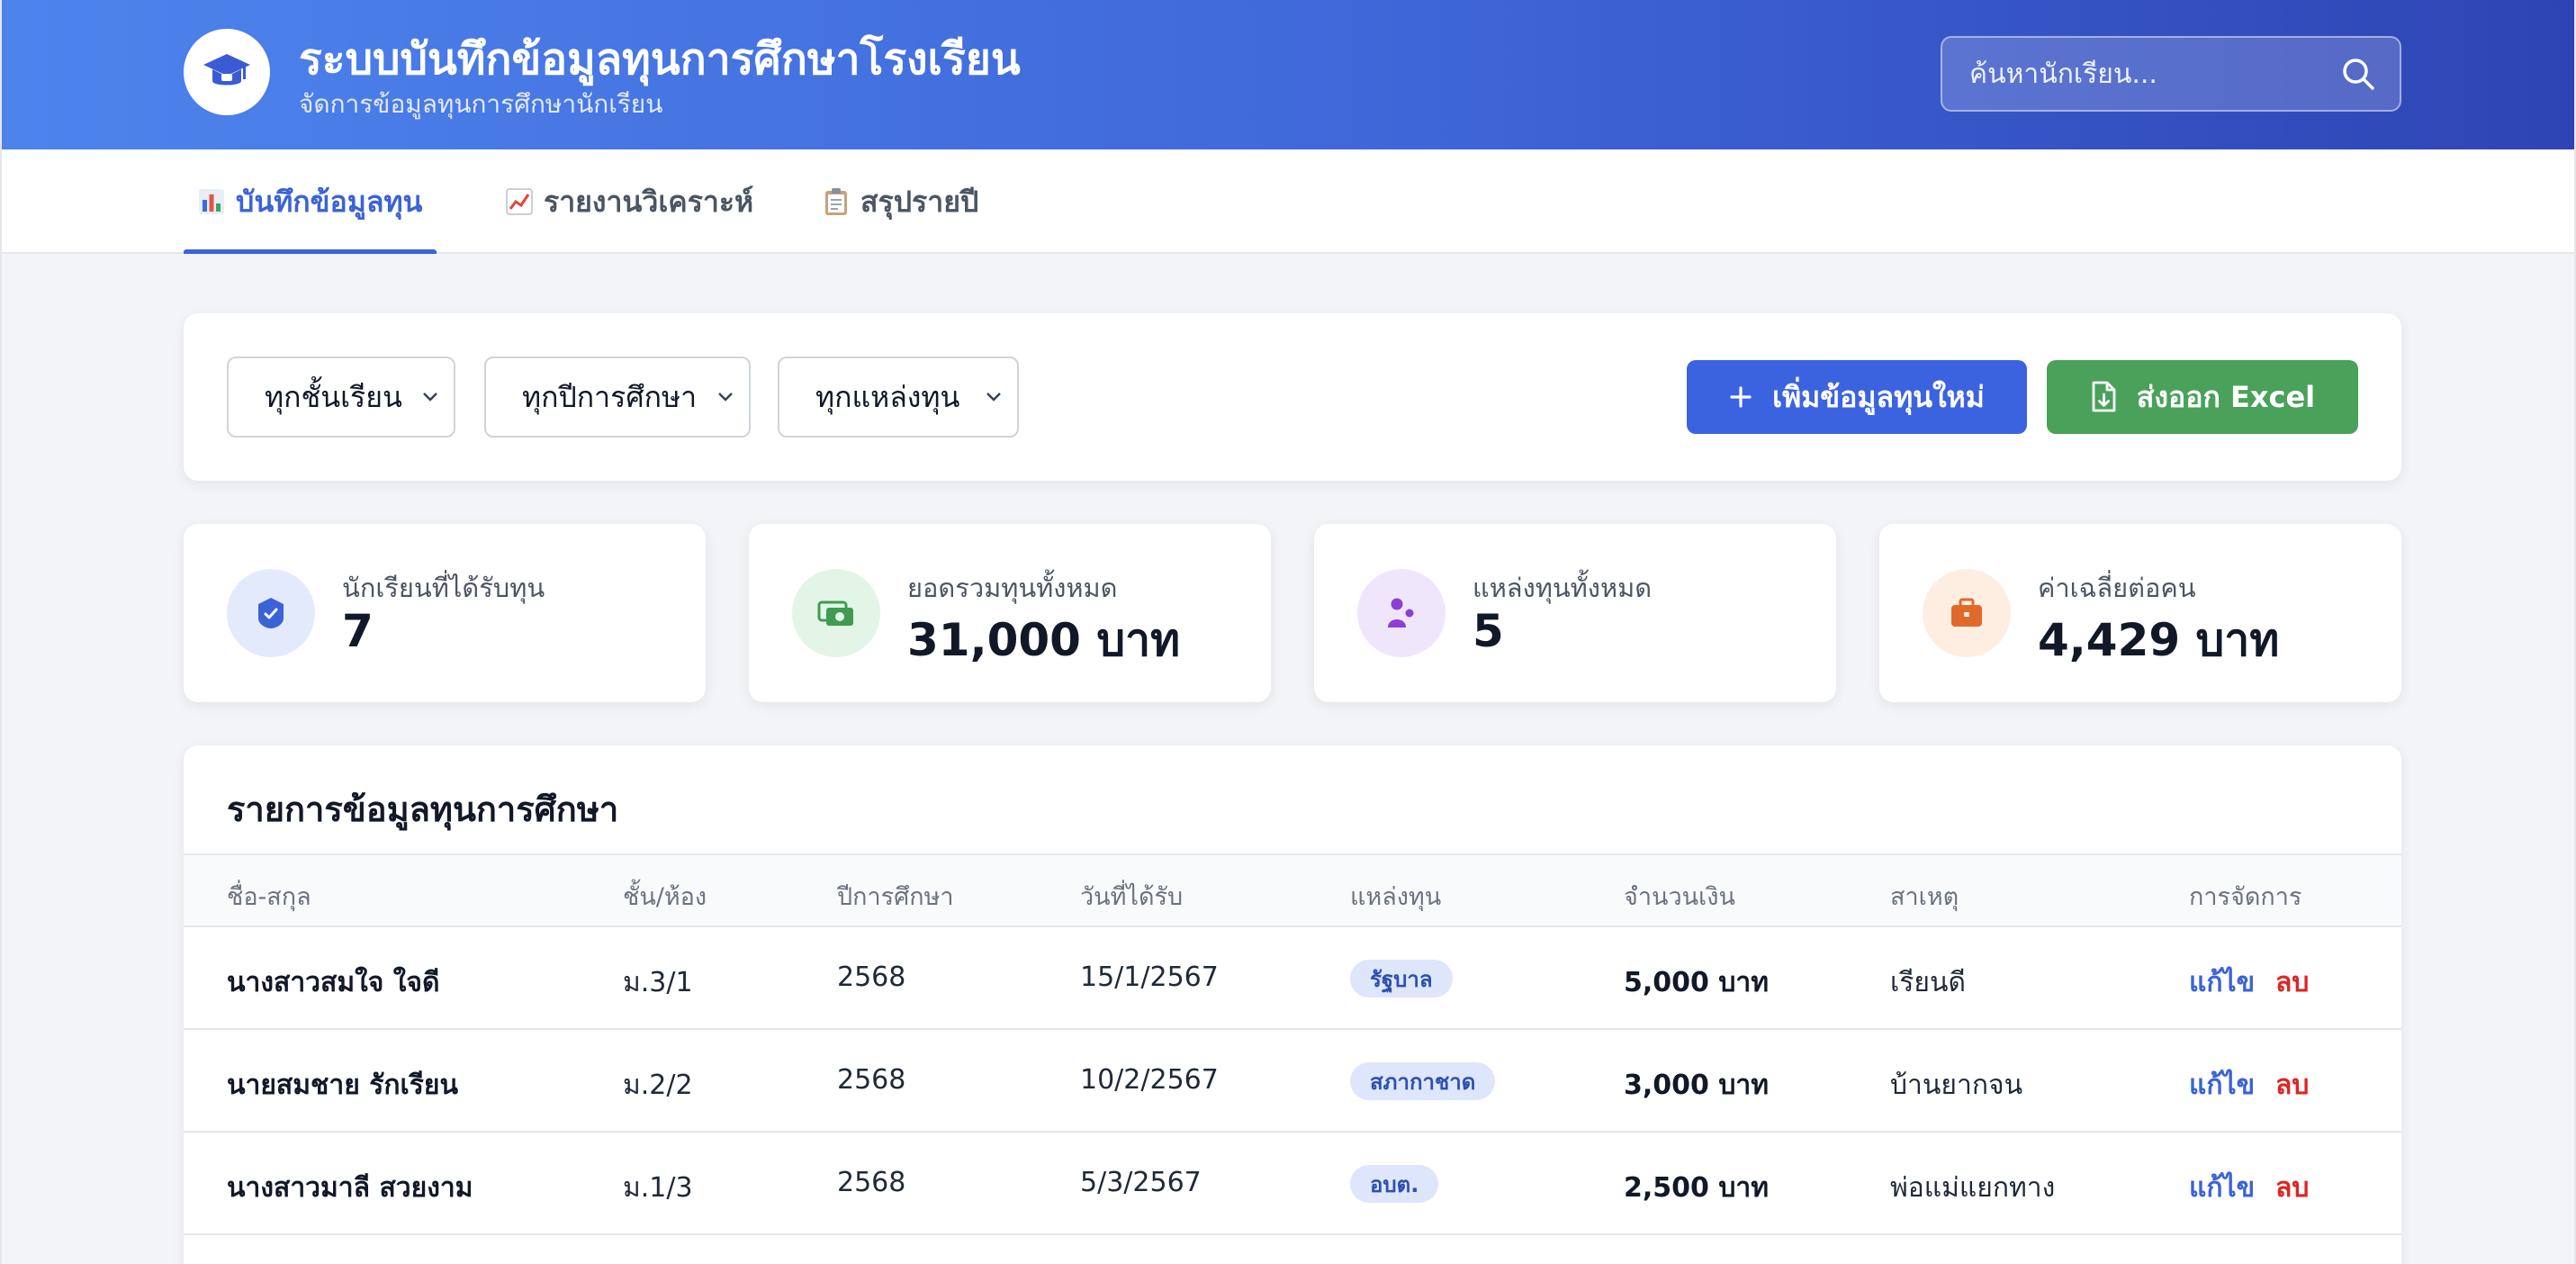  What do you see at coordinates (358, 631) in the screenshot?
I see `stat-value: 7` at bounding box center [358, 631].